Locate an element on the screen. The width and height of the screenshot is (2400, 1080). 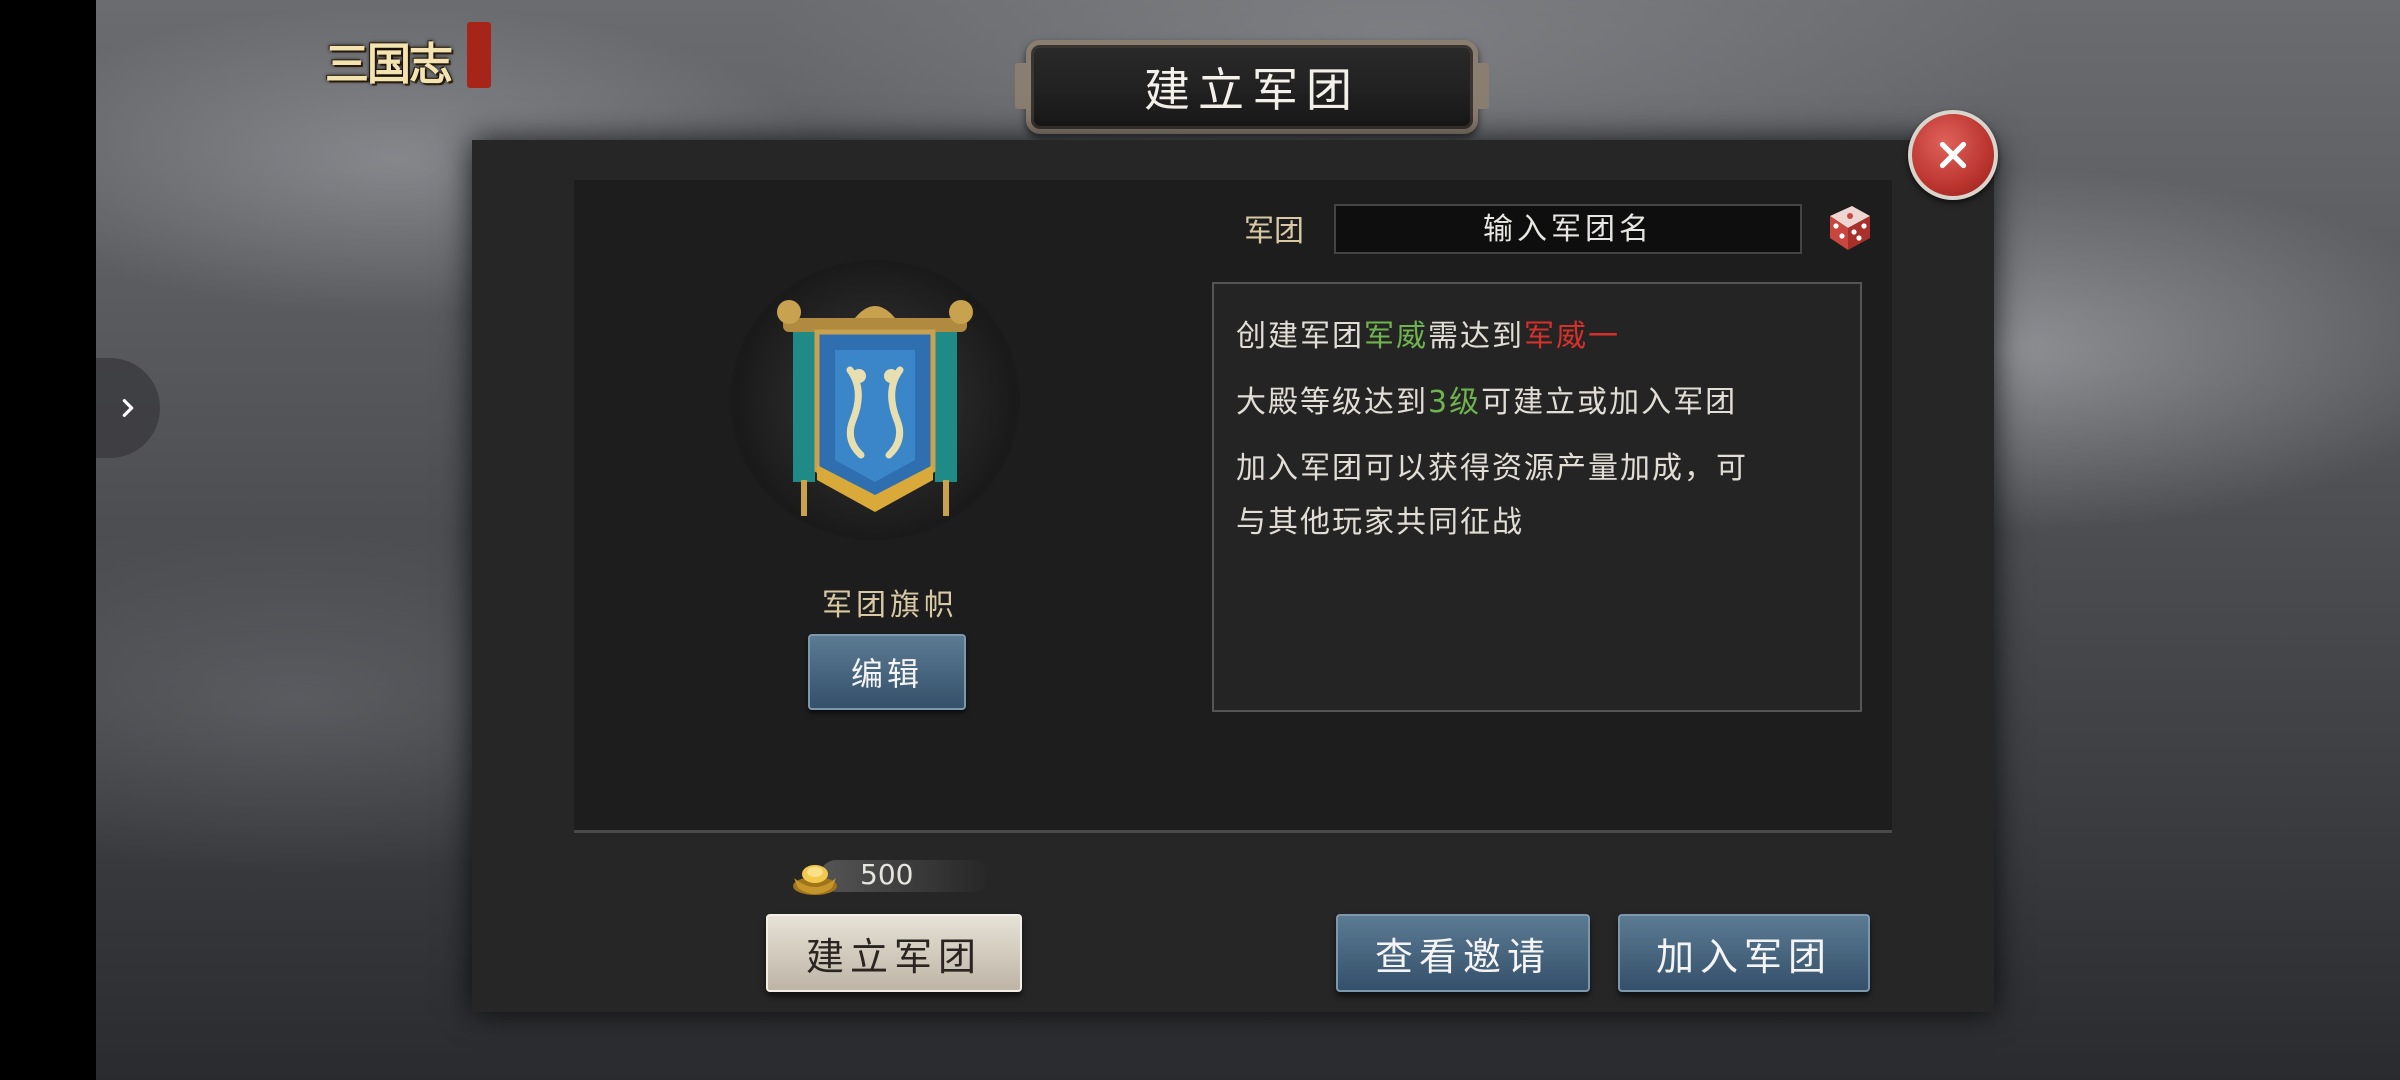
close-button is located at coordinates (1953, 155).